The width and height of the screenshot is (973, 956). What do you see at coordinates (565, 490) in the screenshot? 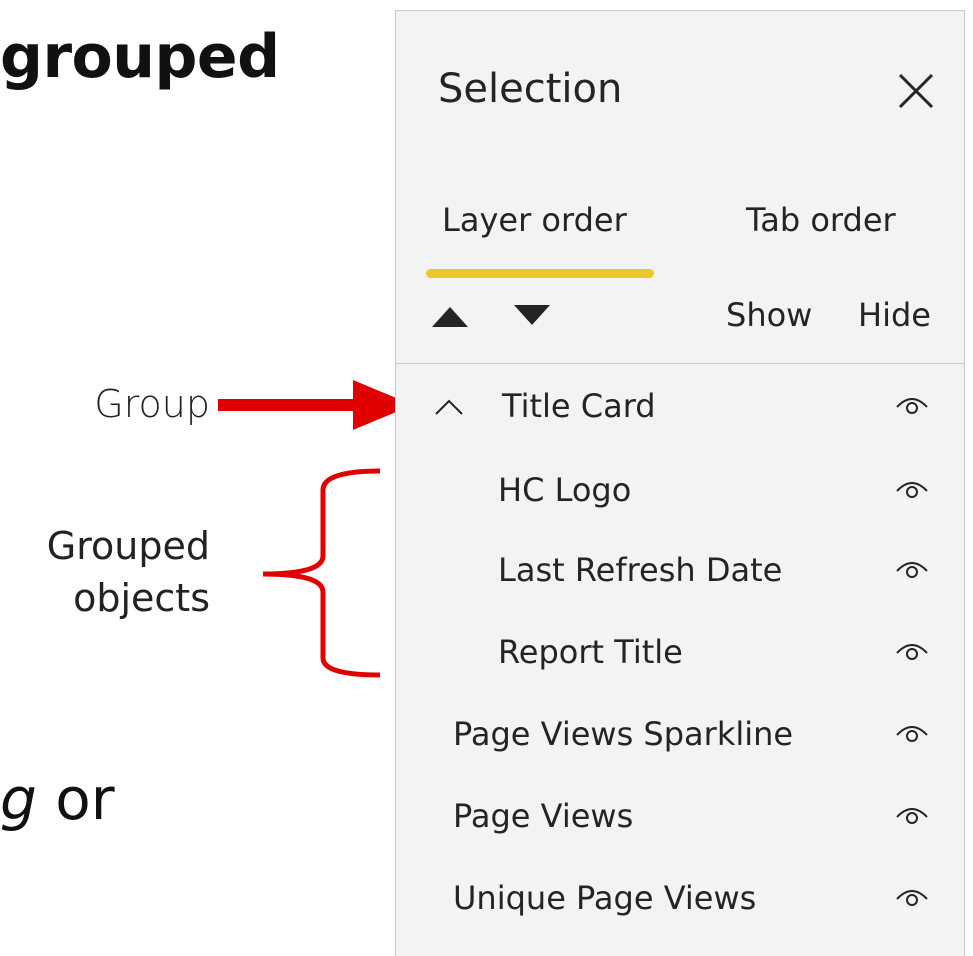
I see `layer-label: HC Logo` at bounding box center [565, 490].